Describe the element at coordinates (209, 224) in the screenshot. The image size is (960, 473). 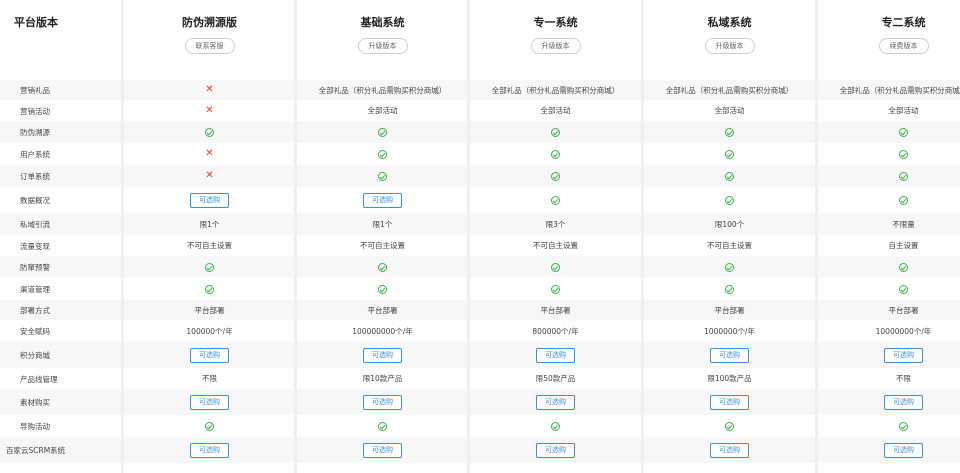
I see `feature-value: 限1个` at that location.